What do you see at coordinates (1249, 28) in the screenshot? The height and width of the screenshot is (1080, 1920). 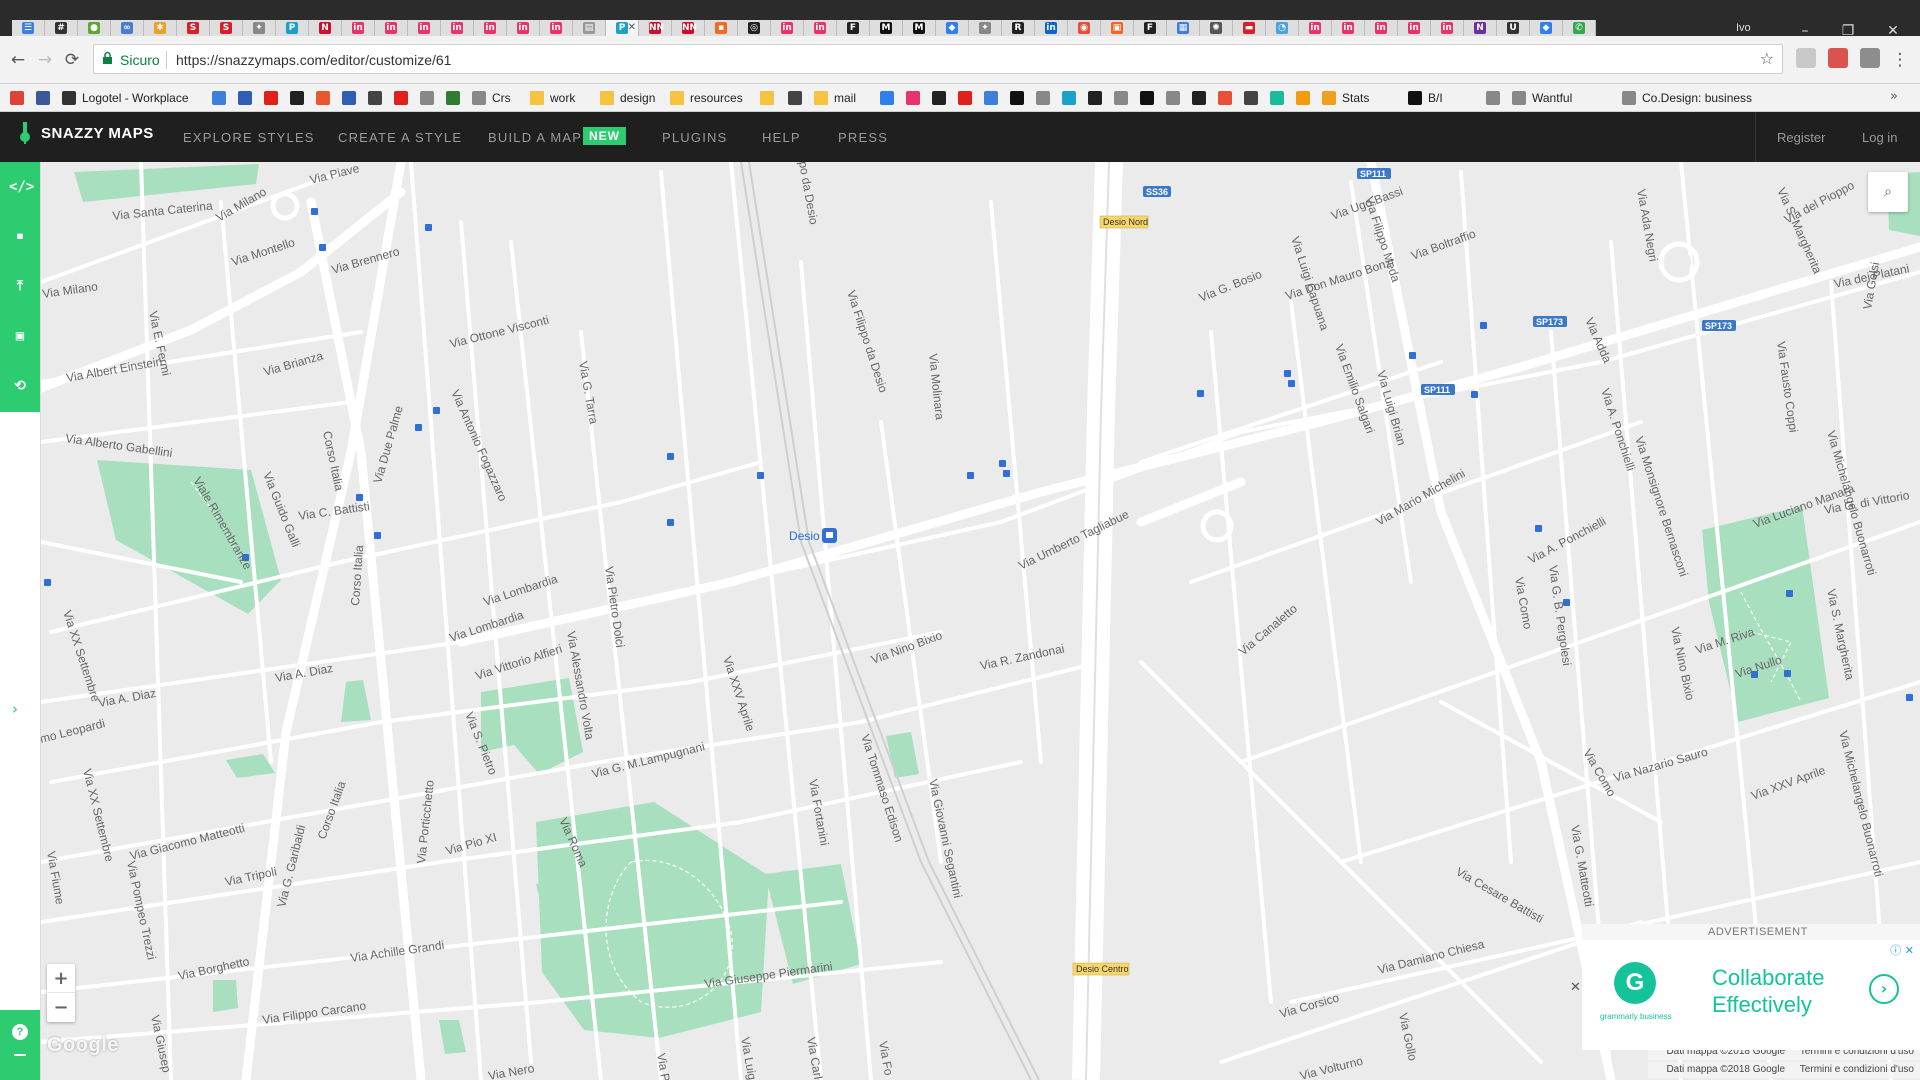 I see `browser-tab: ▬` at bounding box center [1249, 28].